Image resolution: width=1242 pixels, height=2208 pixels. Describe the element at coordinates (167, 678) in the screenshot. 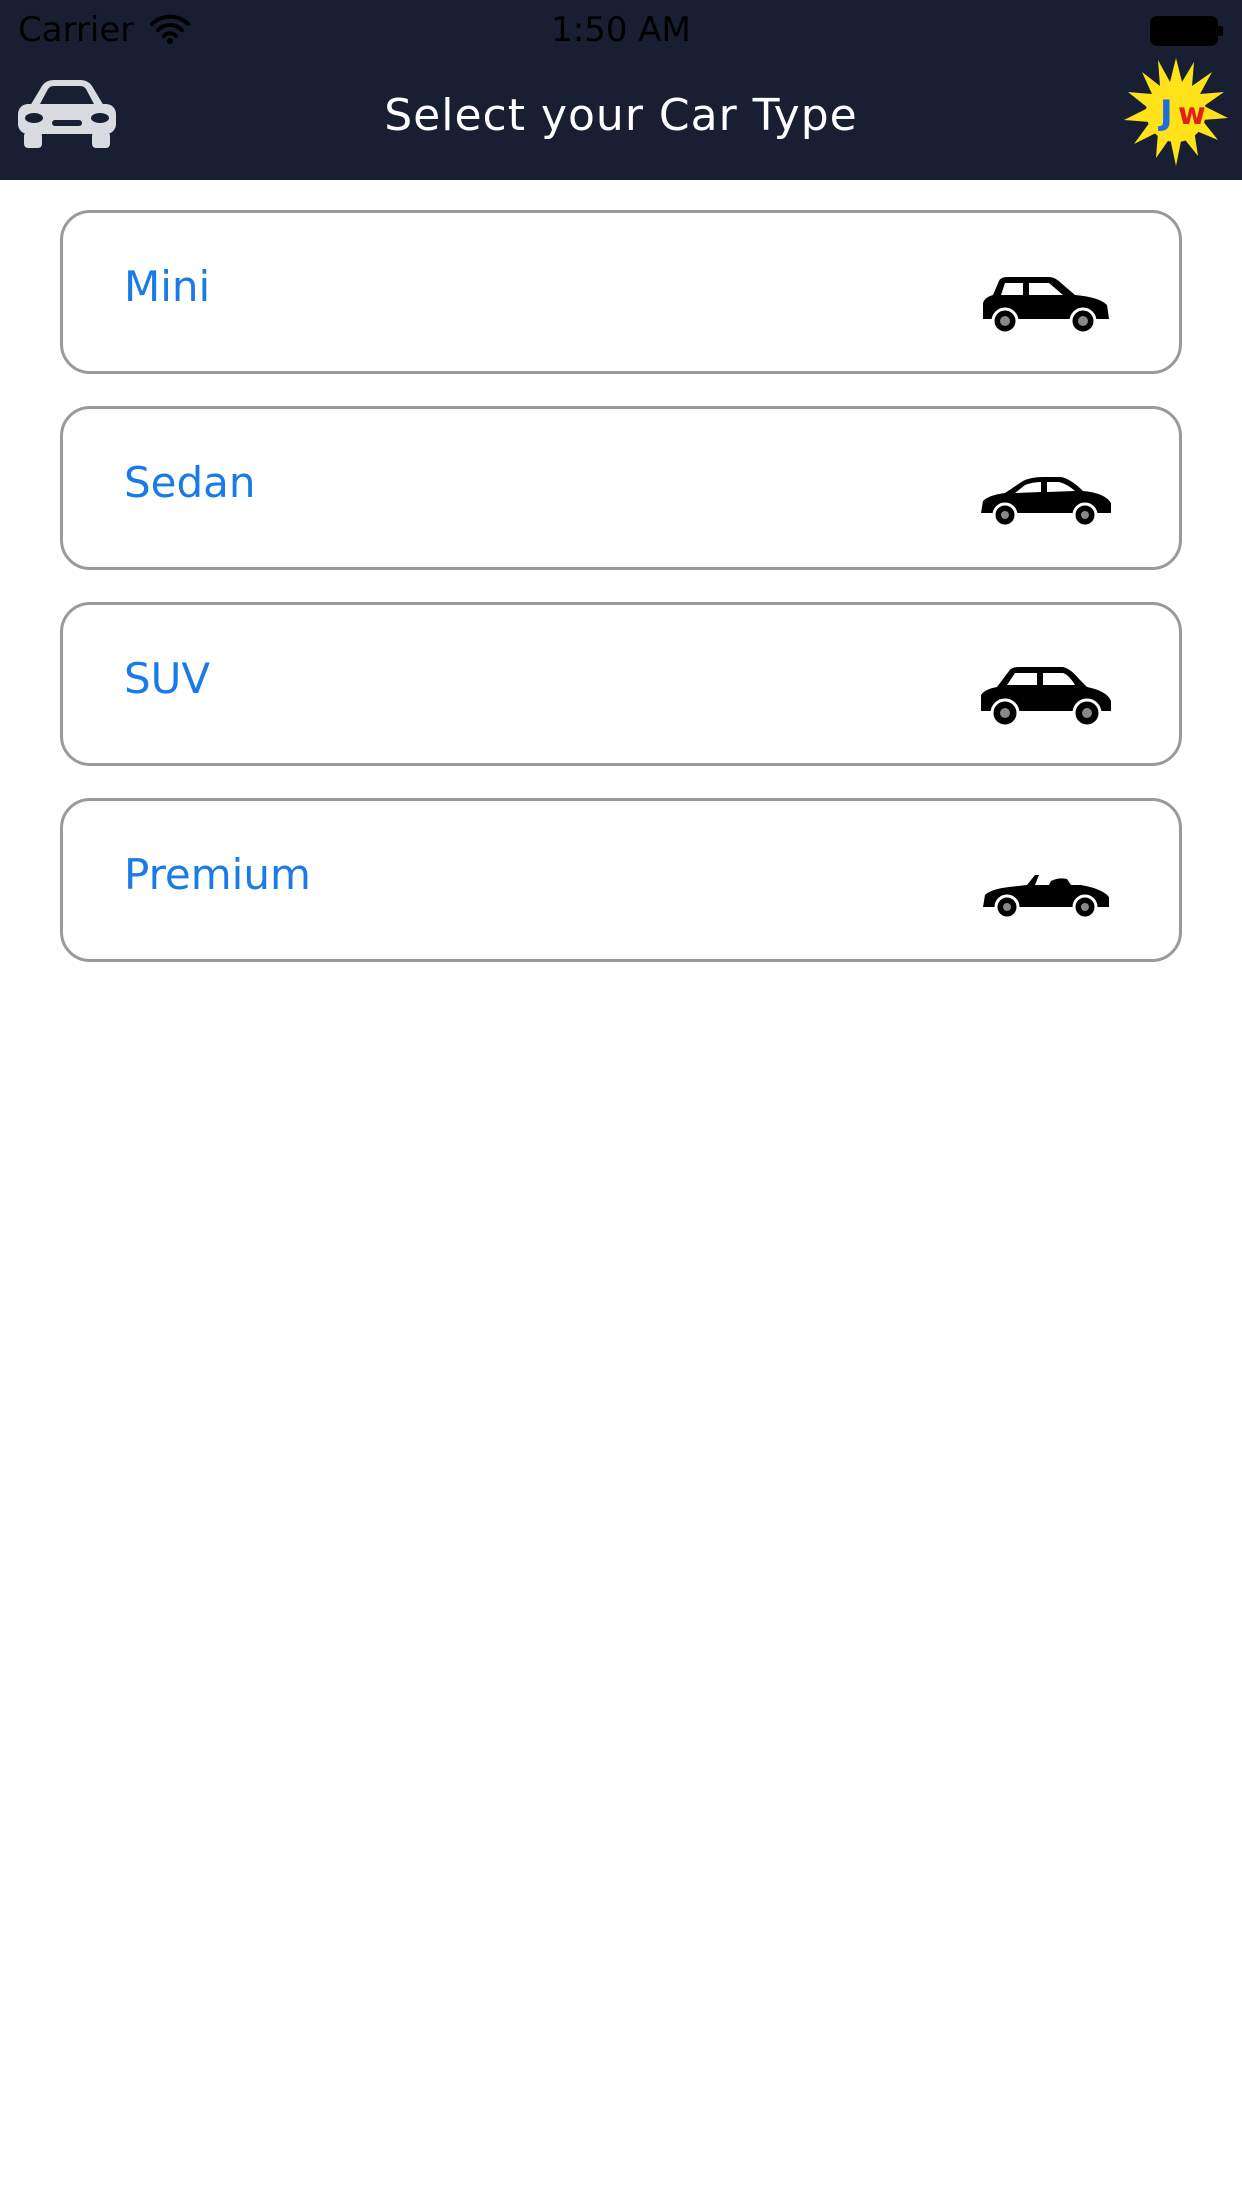

I see `car-type-label: SUV` at that location.